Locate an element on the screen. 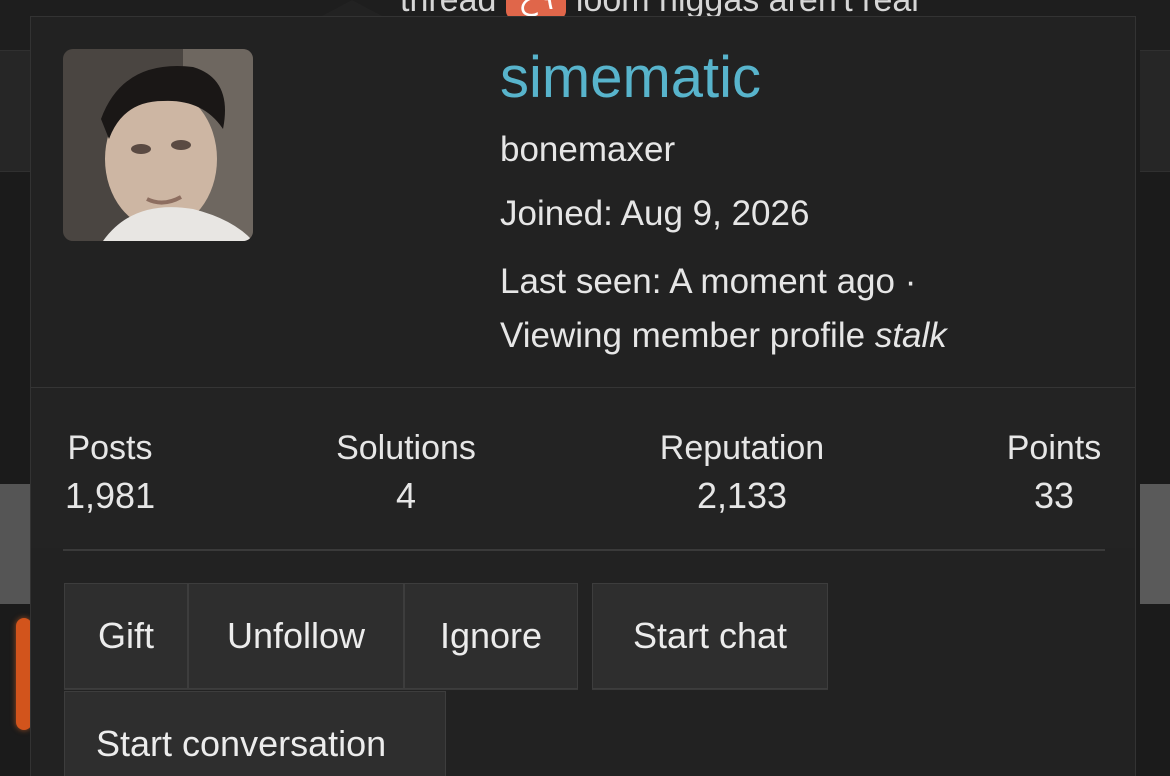 This screenshot has width=1170, height=776. stat-value: 1,981 is located at coordinates (110, 495).